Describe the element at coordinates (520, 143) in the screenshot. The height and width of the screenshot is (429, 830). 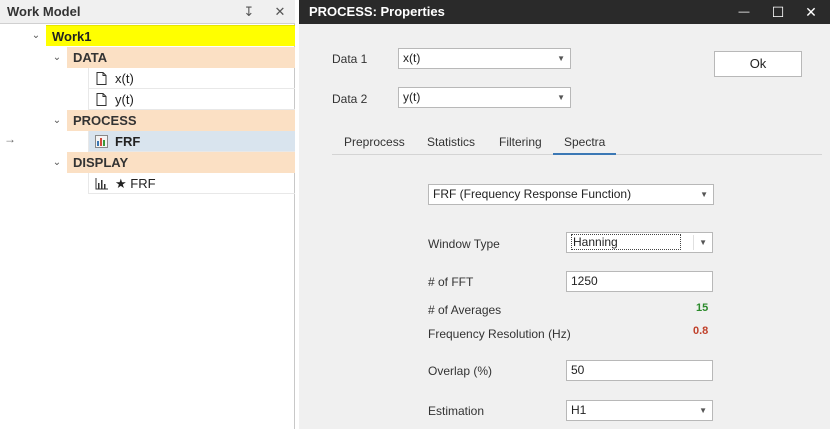
I see `tab-filtering: Filtering` at that location.